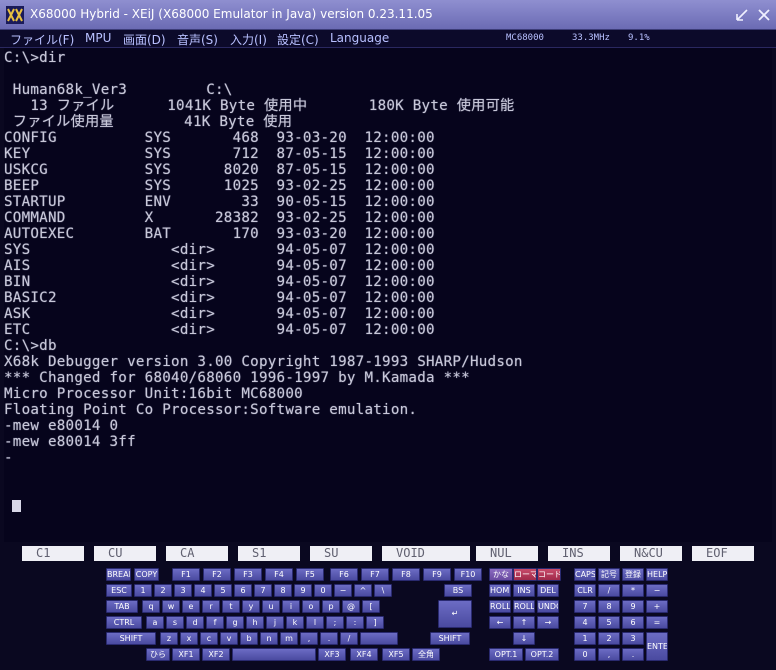 The image size is (776, 670). What do you see at coordinates (524, 606) in the screenshot?
I see `keyboard-key: ROLL DOWN` at bounding box center [524, 606].